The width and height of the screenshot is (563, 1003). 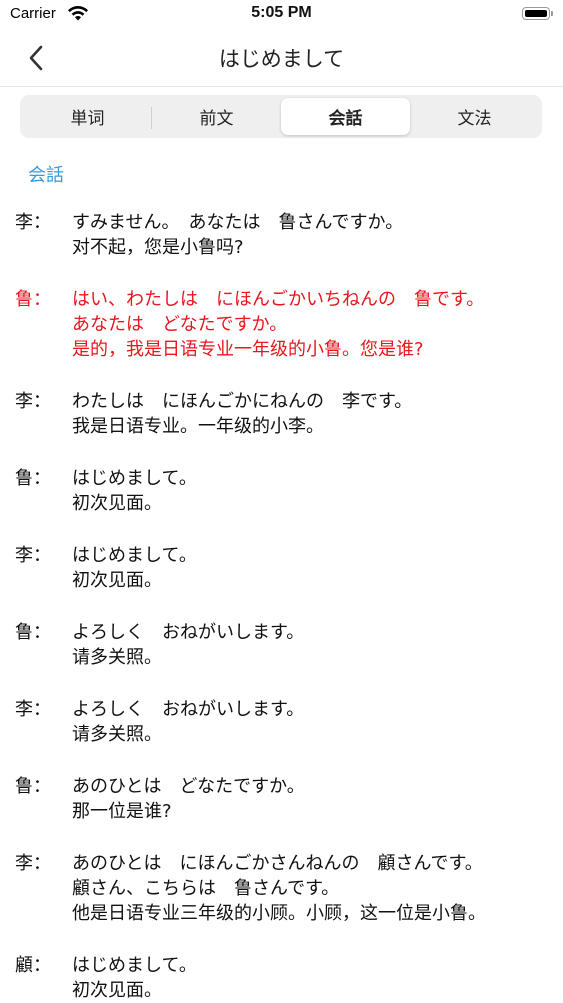 I want to click on status-bar: Carrier 5:05 PM, so click(x=281, y=15).